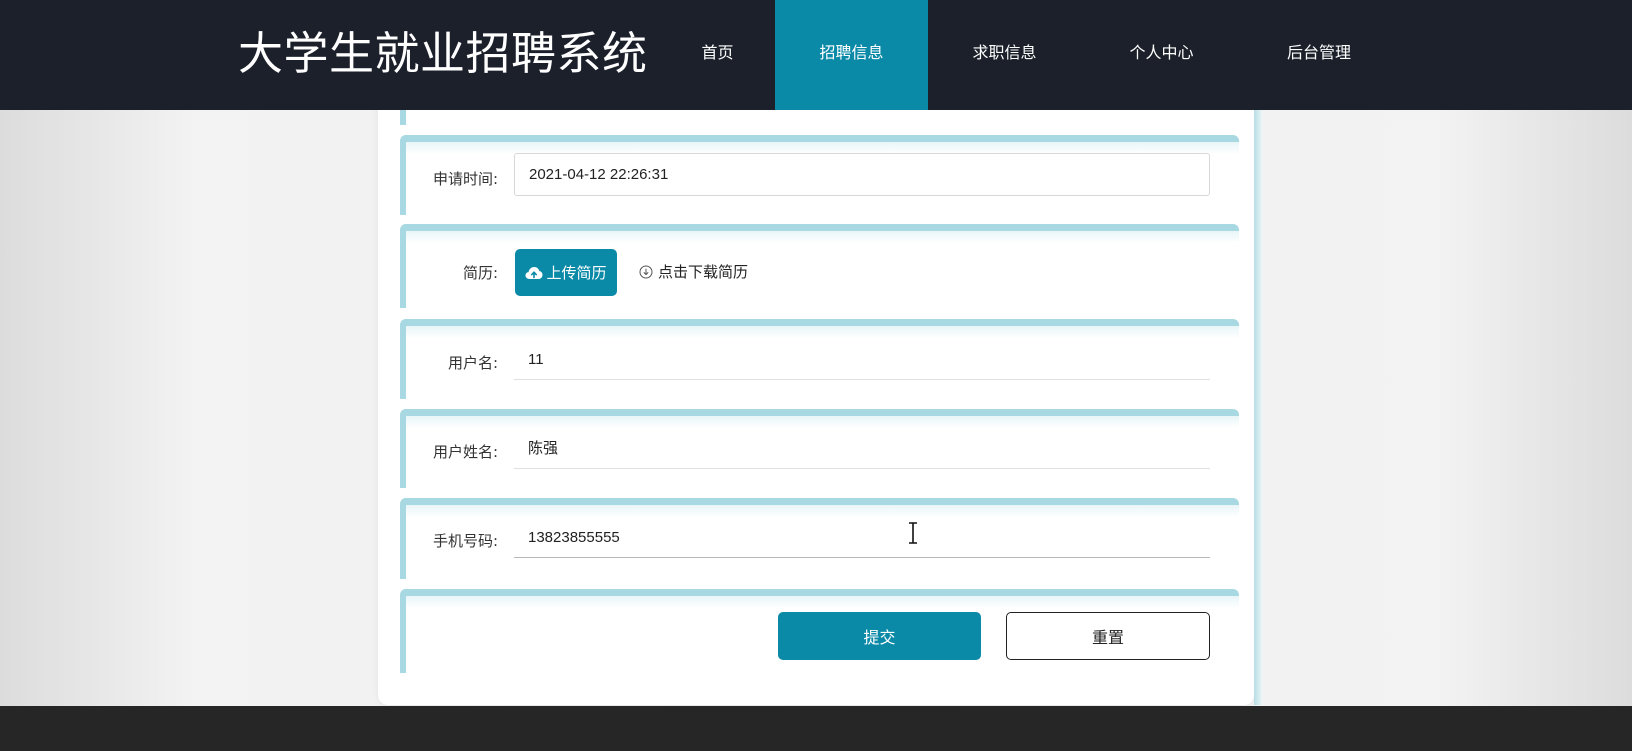  Describe the element at coordinates (819, 266) in the screenshot. I see `form-row-resume: 简历: 上传简历 点击下载简历` at that location.